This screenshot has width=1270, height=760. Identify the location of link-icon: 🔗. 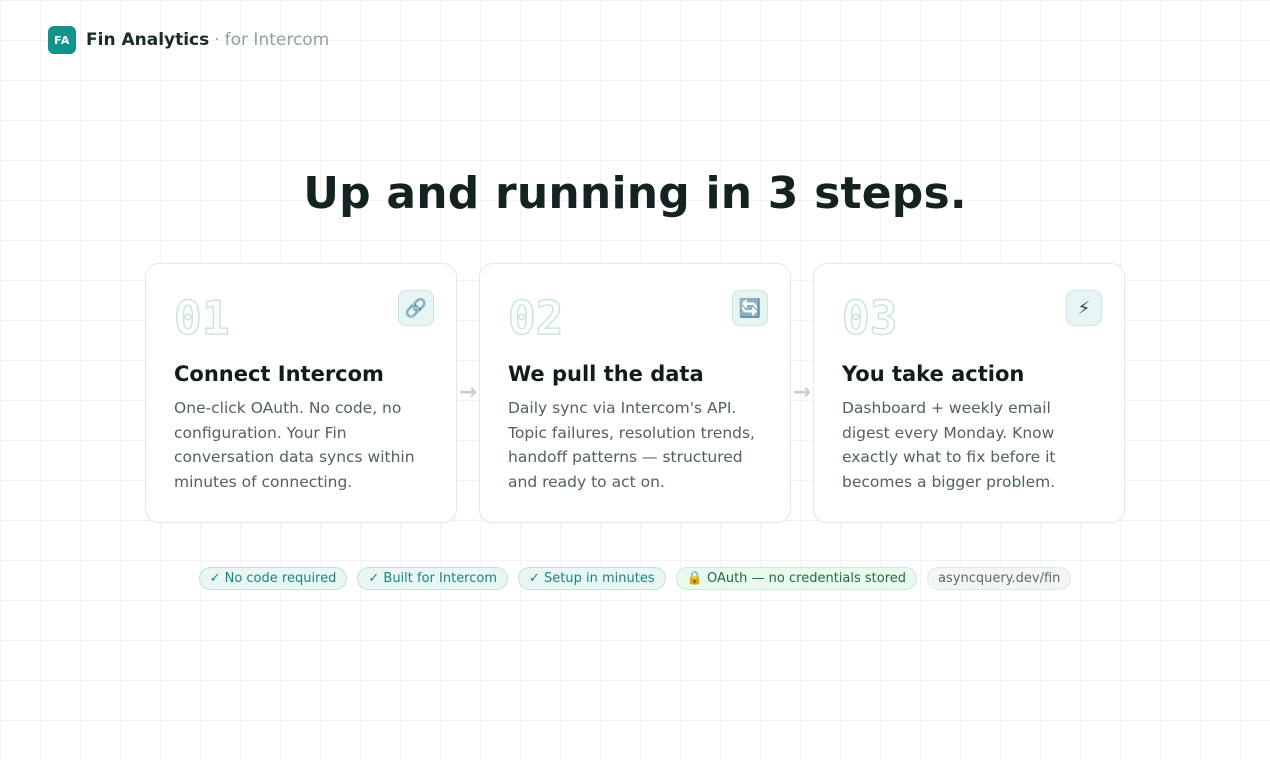
(416, 308).